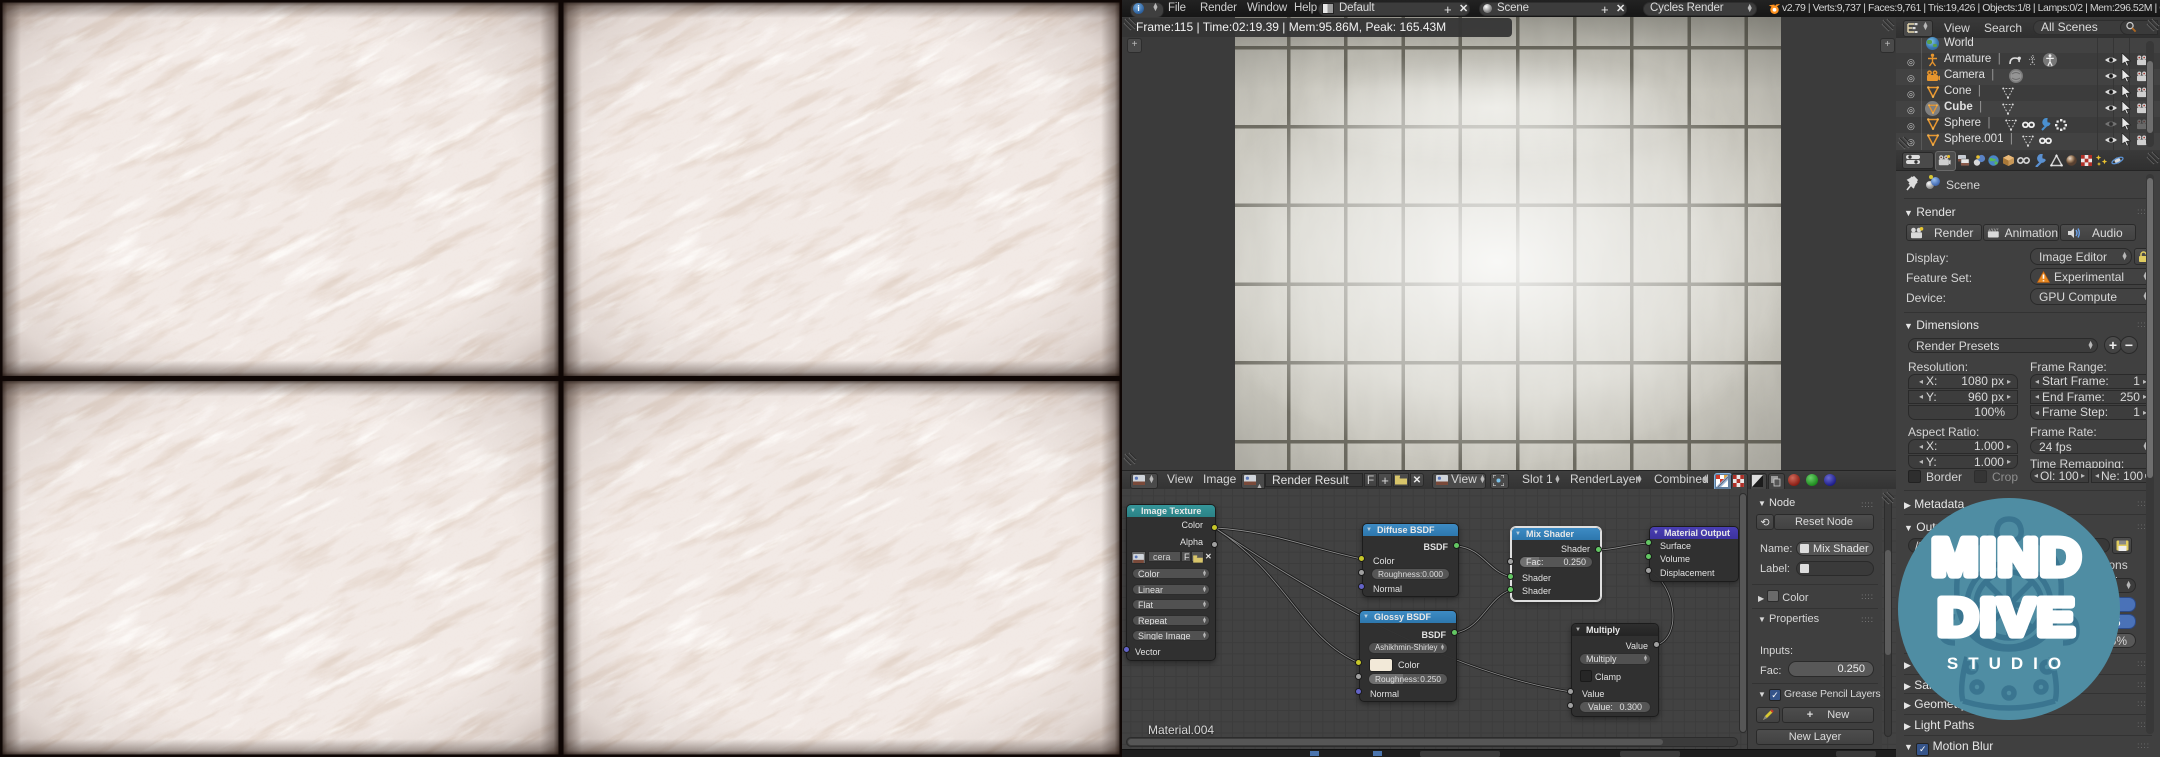  What do you see at coordinates (2009, 663) in the screenshot?
I see `svg-text: STUDIO` at bounding box center [2009, 663].